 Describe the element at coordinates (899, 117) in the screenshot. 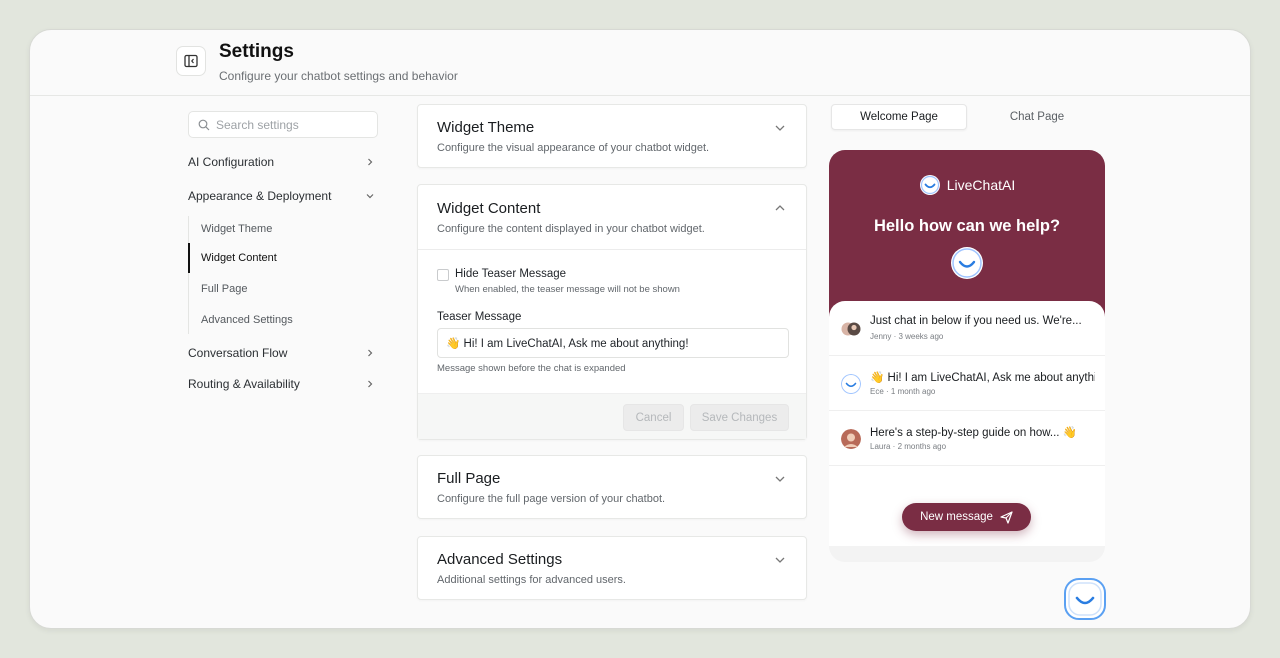

I see `tab-welcome-page: Welcome Page` at that location.